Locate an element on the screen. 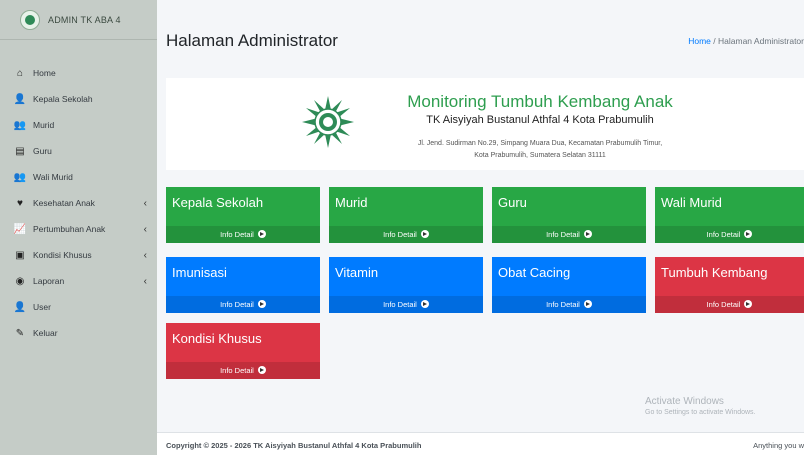  users-icon: 👥 is located at coordinates (20, 125).